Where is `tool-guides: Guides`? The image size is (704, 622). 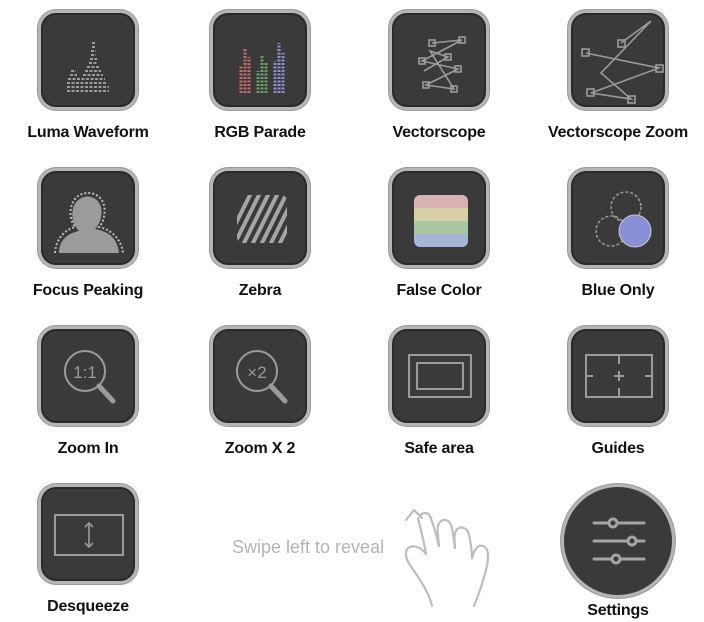
tool-guides: Guides is located at coordinates (617, 392).